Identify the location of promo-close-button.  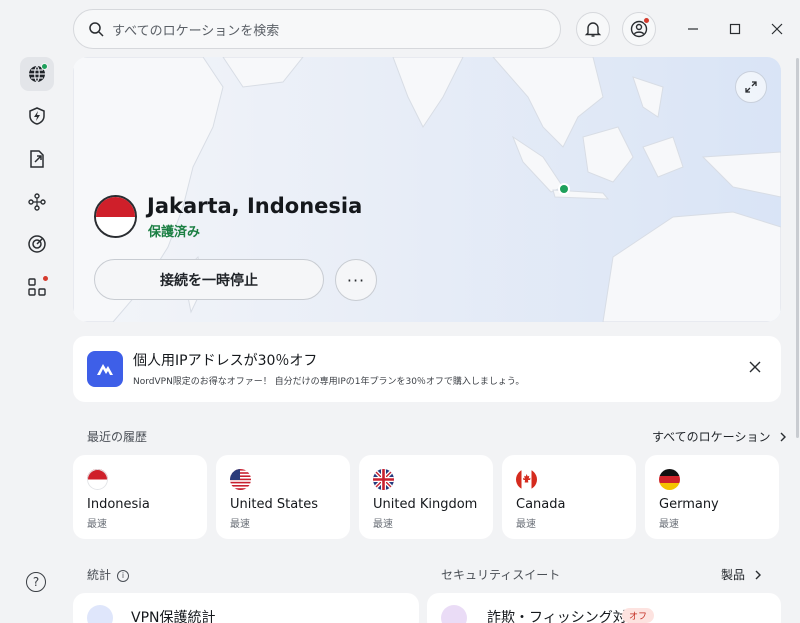
(755, 367).